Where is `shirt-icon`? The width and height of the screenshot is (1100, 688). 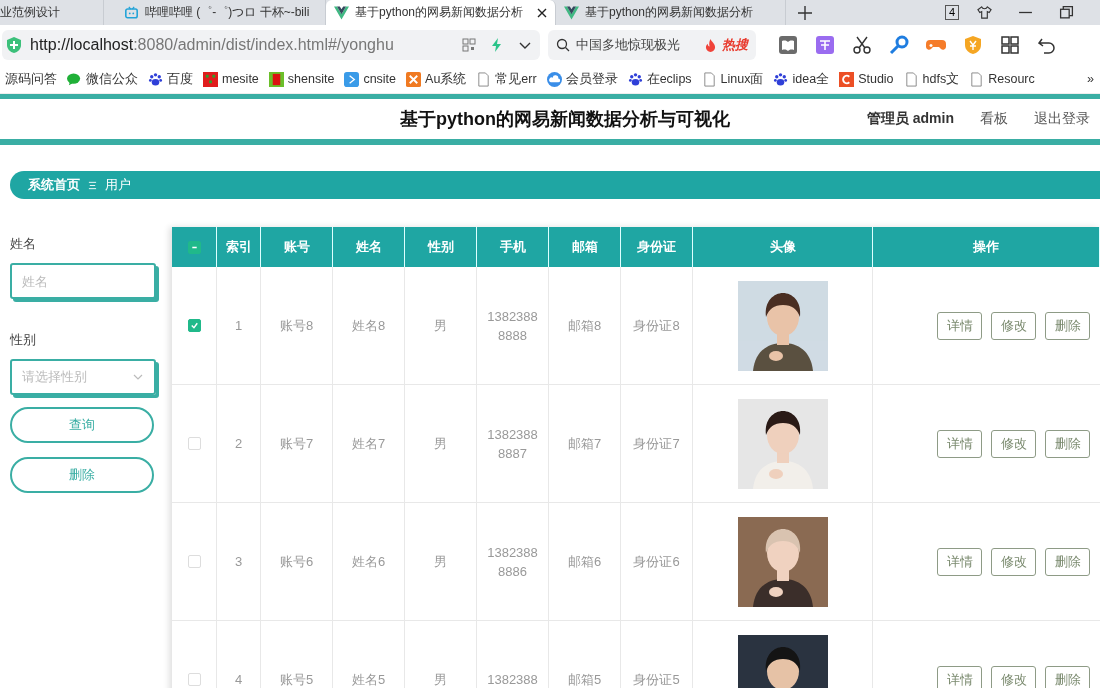
shirt-icon is located at coordinates (984, 12).